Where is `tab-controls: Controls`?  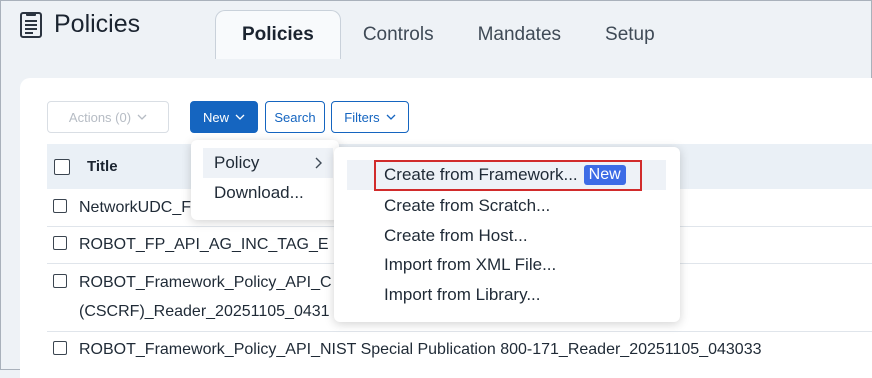
tab-controls: Controls is located at coordinates (398, 35).